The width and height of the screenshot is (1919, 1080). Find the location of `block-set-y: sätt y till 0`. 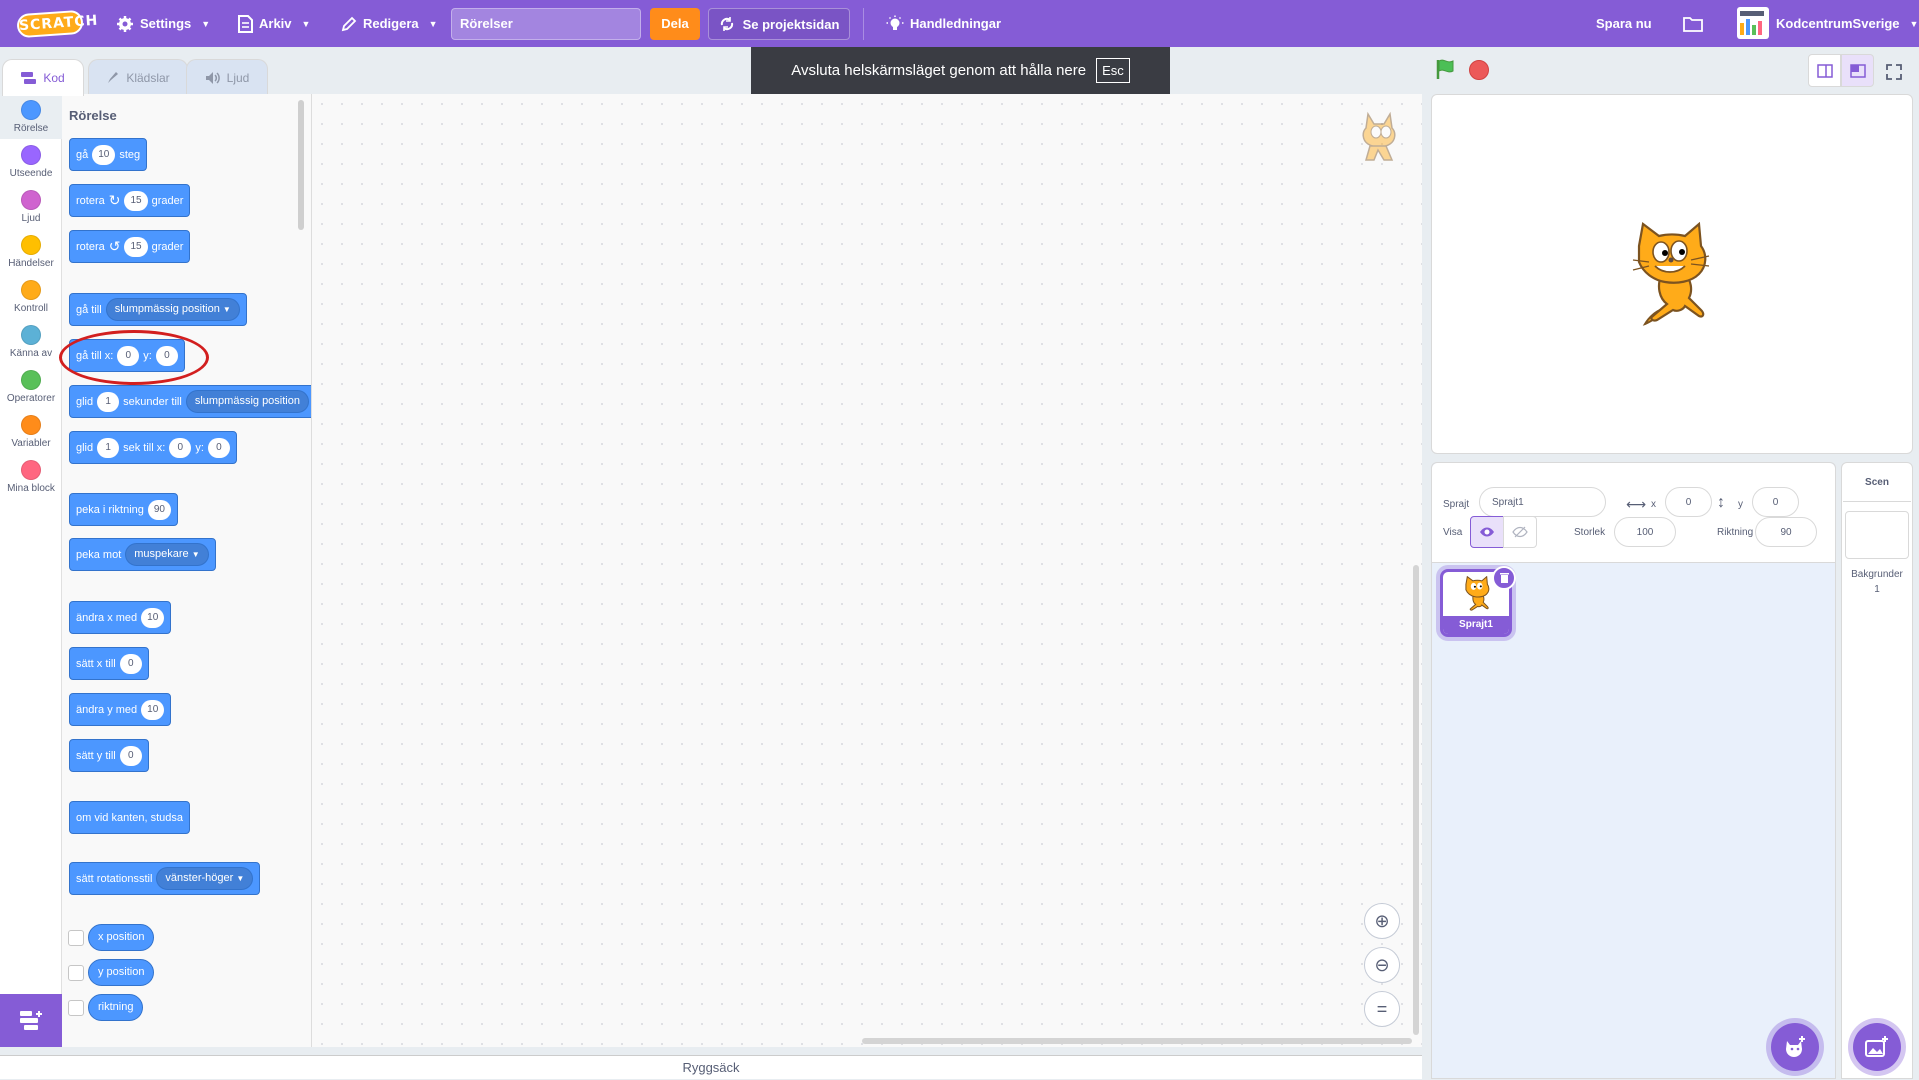

block-set-y: sätt y till 0 is located at coordinates (109, 755).